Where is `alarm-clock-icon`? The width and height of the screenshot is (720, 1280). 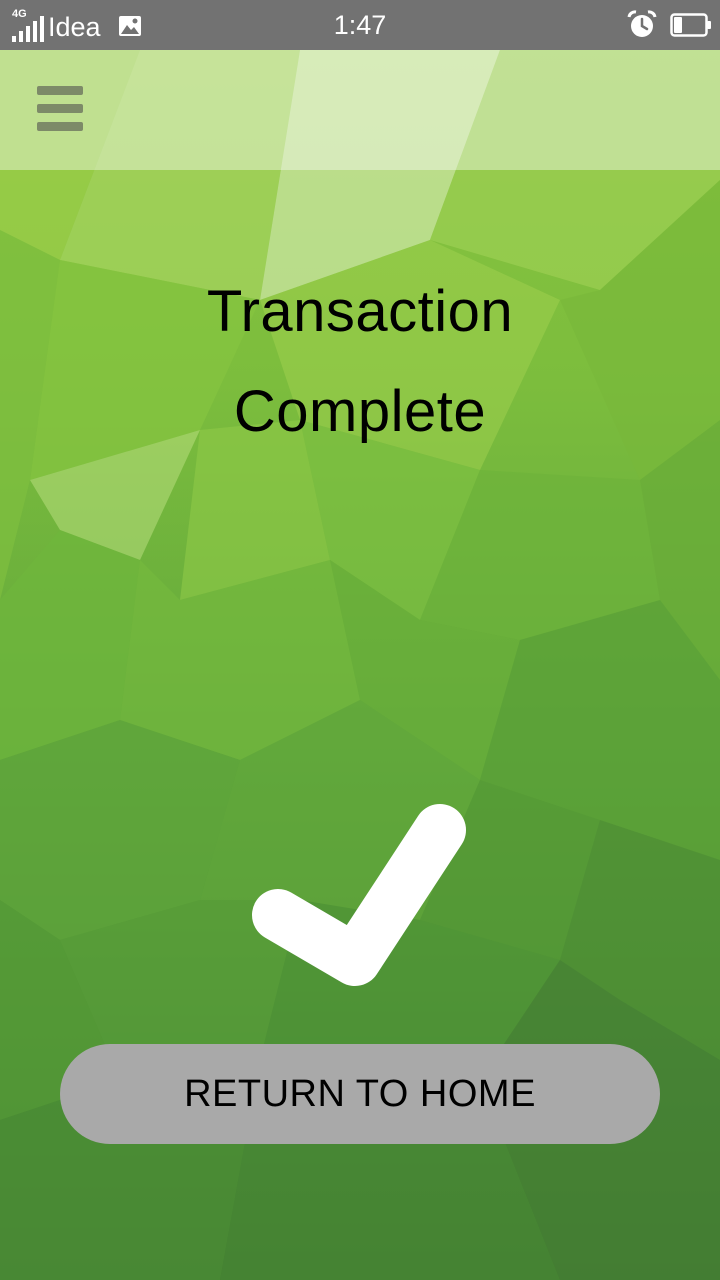 alarm-clock-icon is located at coordinates (642, 23).